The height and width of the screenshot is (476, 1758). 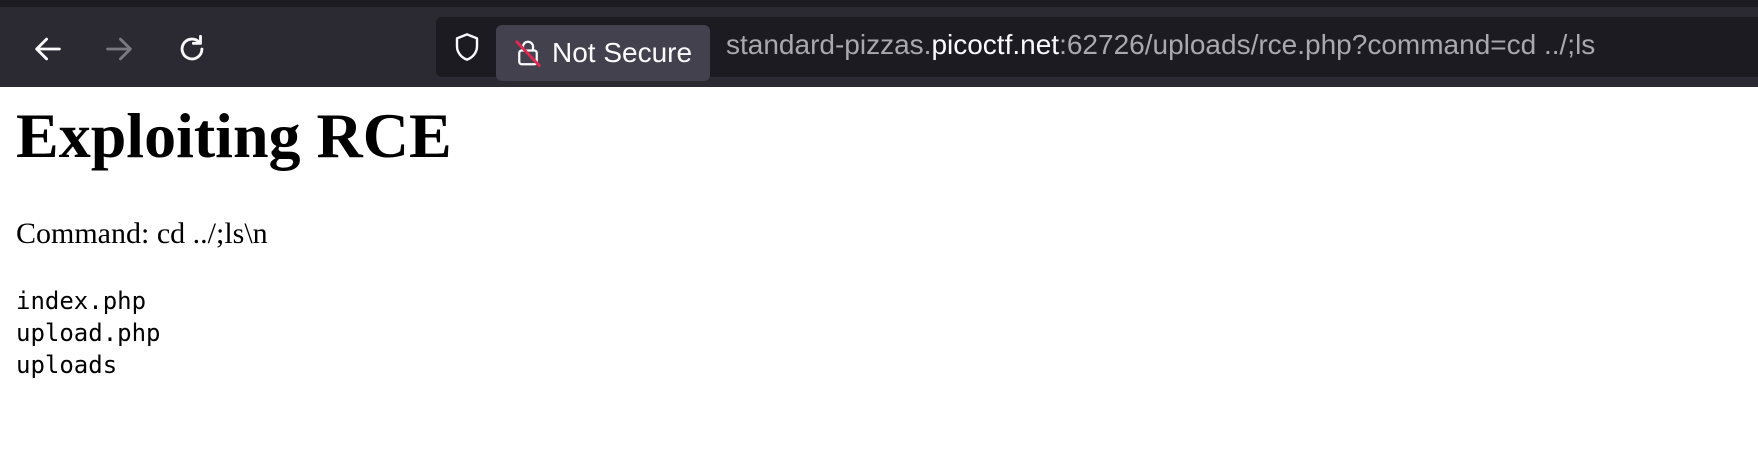 I want to click on reload-icon, so click(x=192, y=47).